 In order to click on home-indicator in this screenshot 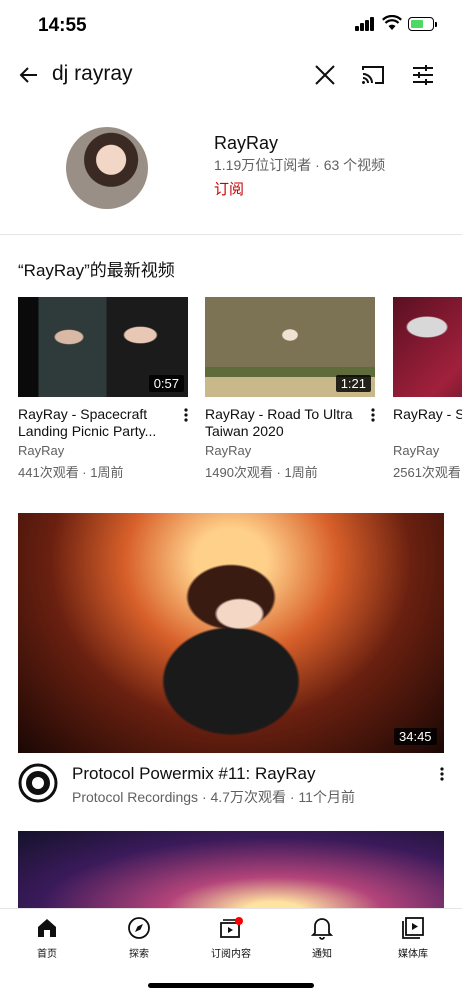, I will do `click(231, 985)`.